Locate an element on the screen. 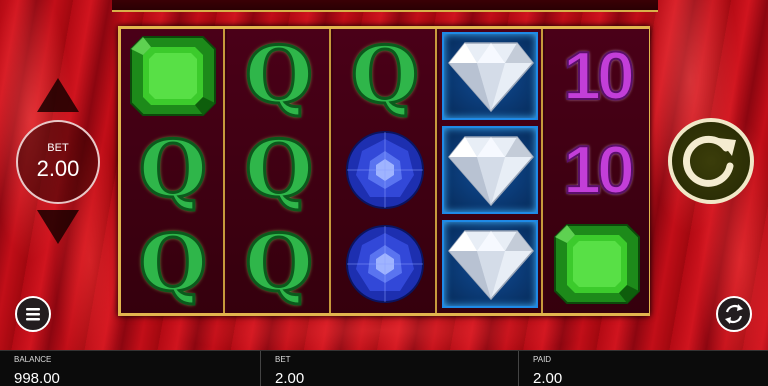 This screenshot has width=768, height=386. bet-panel-label: BET is located at coordinates (283, 359).